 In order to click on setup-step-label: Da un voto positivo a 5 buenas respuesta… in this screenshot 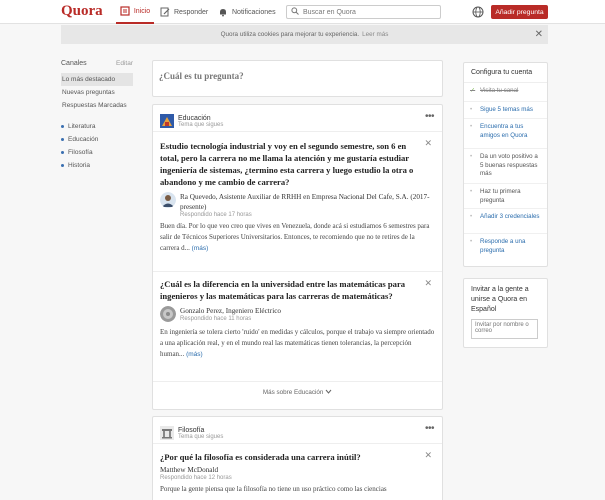, I will do `click(509, 165)`.